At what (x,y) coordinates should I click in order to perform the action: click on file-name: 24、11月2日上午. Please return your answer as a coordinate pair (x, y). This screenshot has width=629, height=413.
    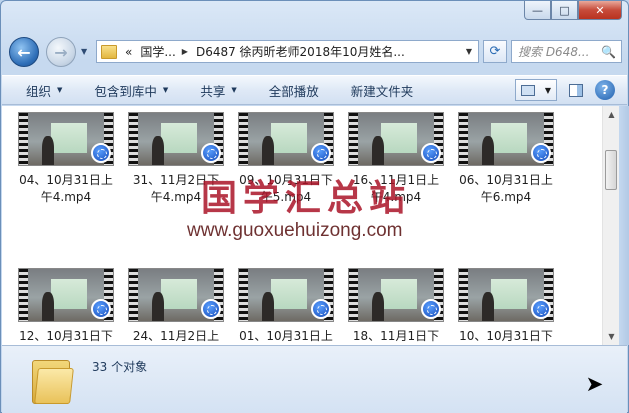
    Looking at the image, I should click on (176, 336).